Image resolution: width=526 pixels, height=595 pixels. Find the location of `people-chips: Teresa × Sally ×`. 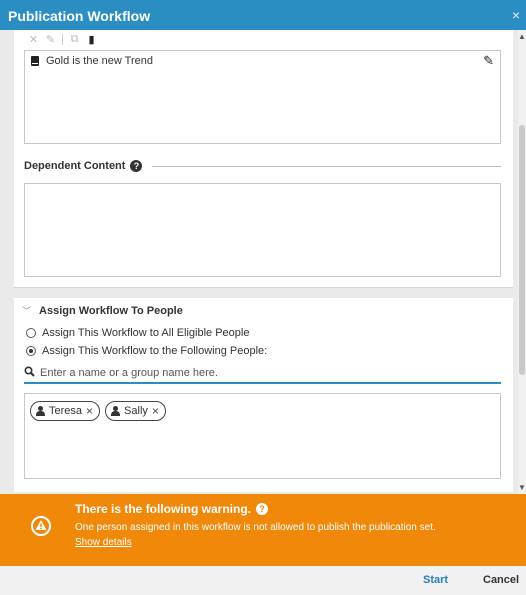

people-chips: Teresa × Sally × is located at coordinates (98, 411).